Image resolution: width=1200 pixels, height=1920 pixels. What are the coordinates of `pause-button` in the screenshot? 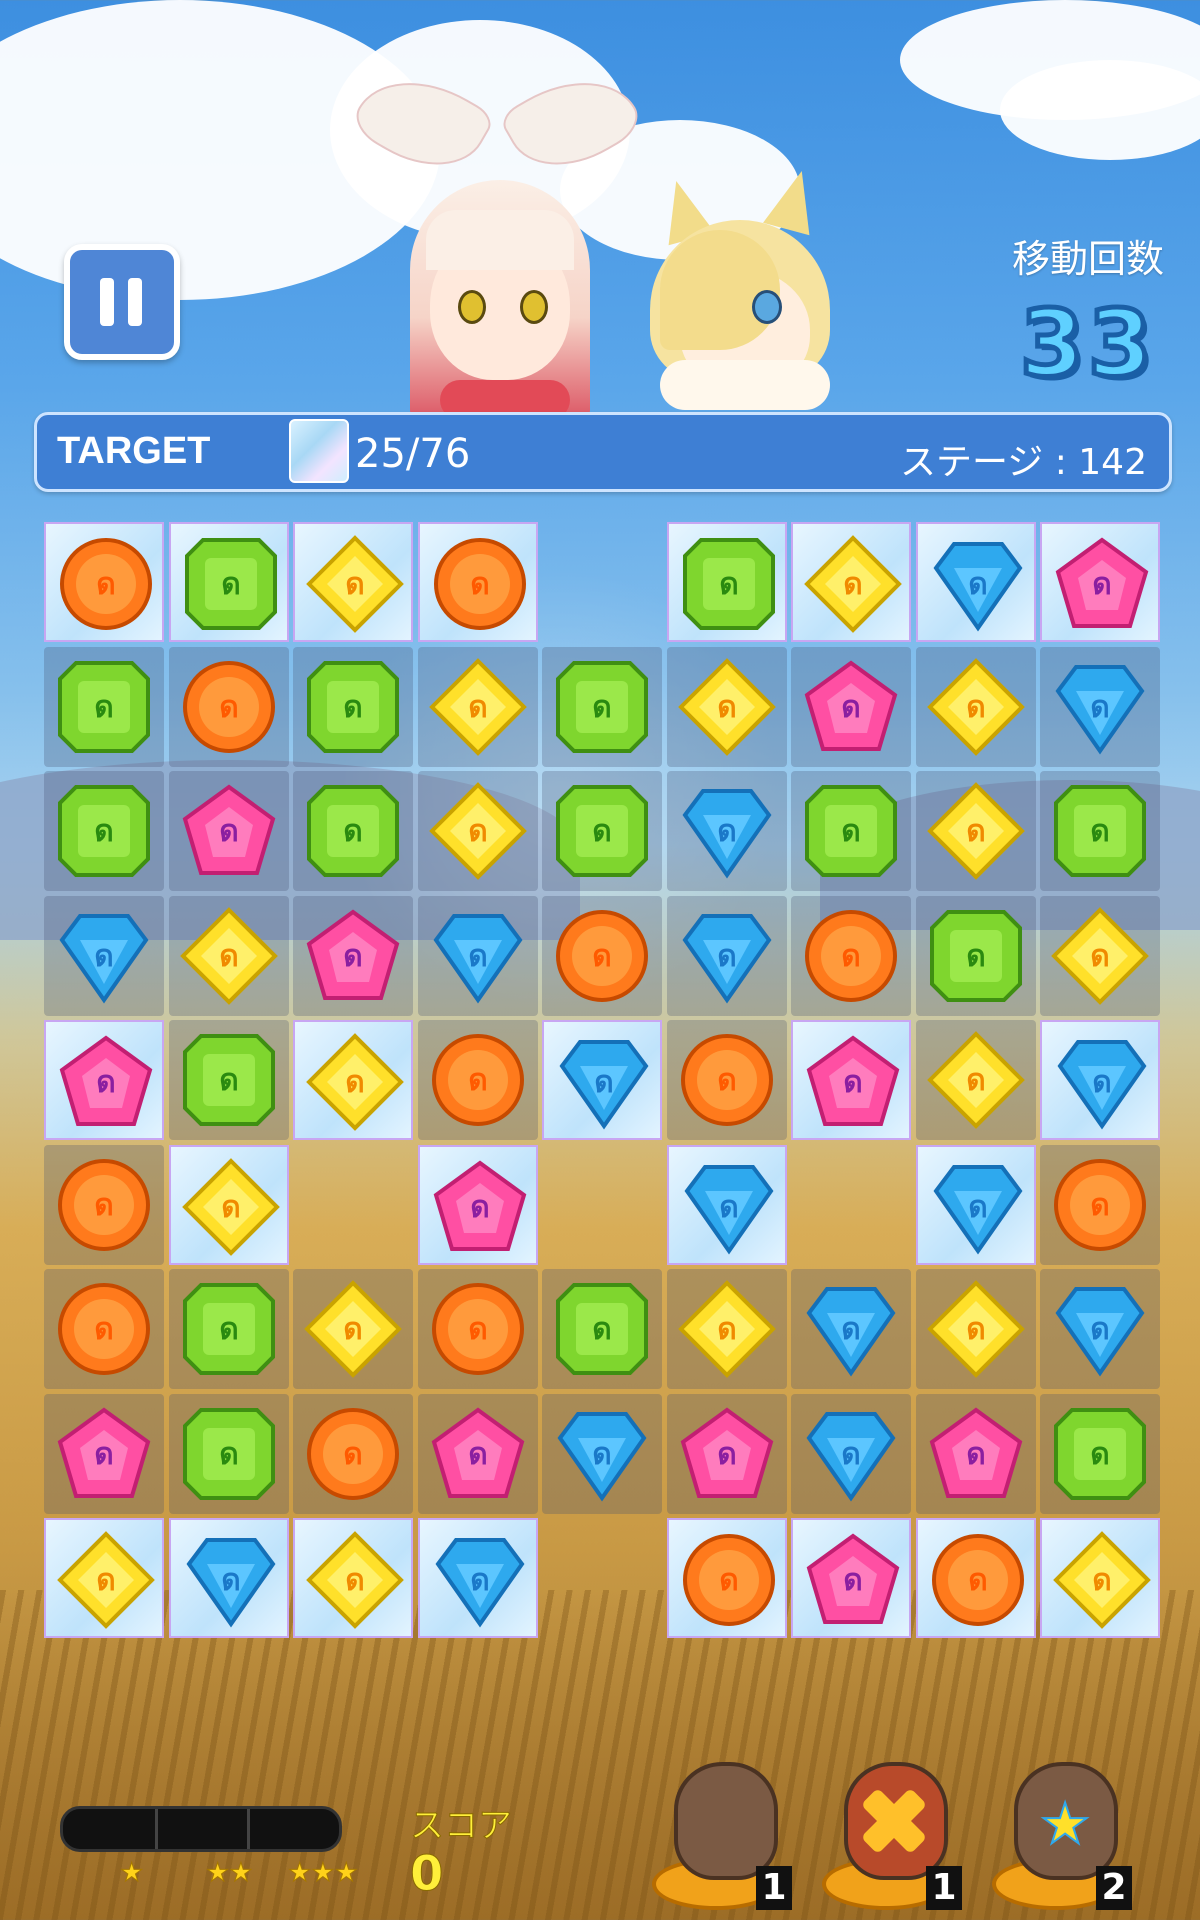 It's located at (122, 302).